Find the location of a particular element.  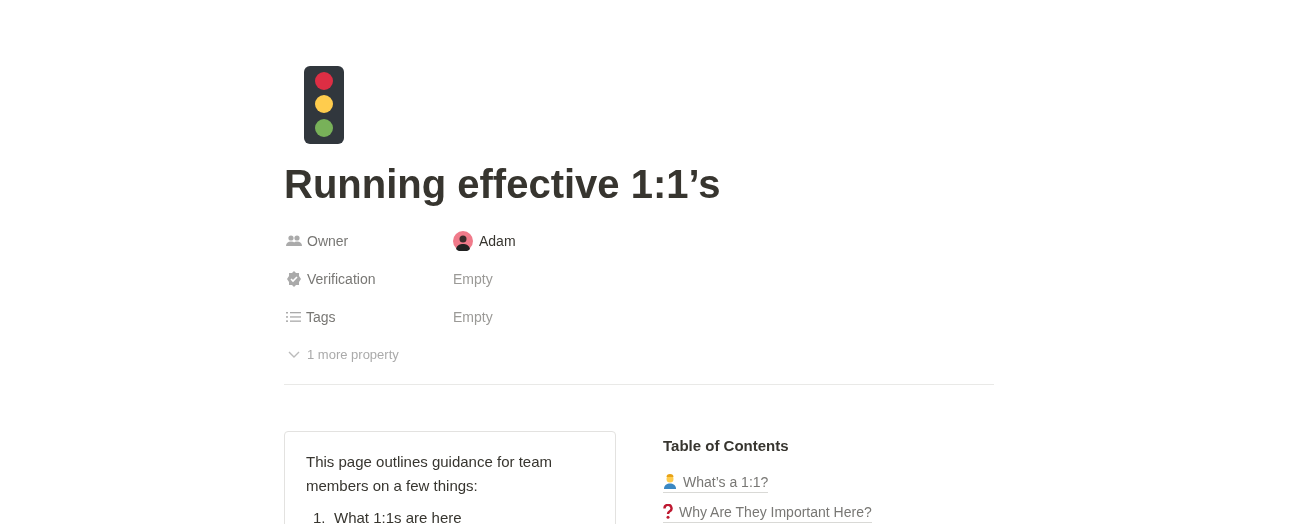

property-label: Verification is located at coordinates (341, 279).